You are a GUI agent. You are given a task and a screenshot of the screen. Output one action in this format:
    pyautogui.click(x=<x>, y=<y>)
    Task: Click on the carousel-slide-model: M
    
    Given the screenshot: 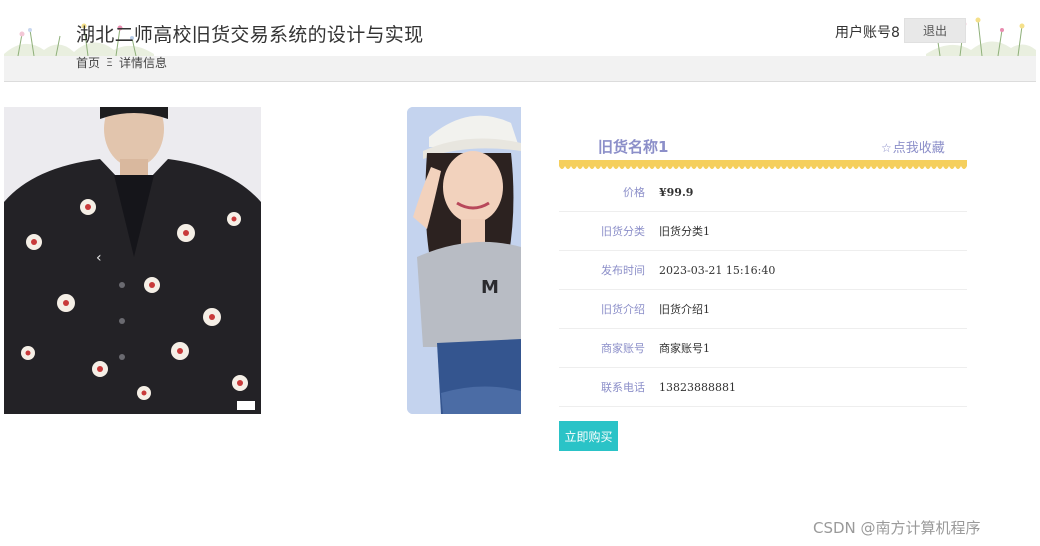 What is the action you would take?
    pyautogui.click(x=464, y=260)
    